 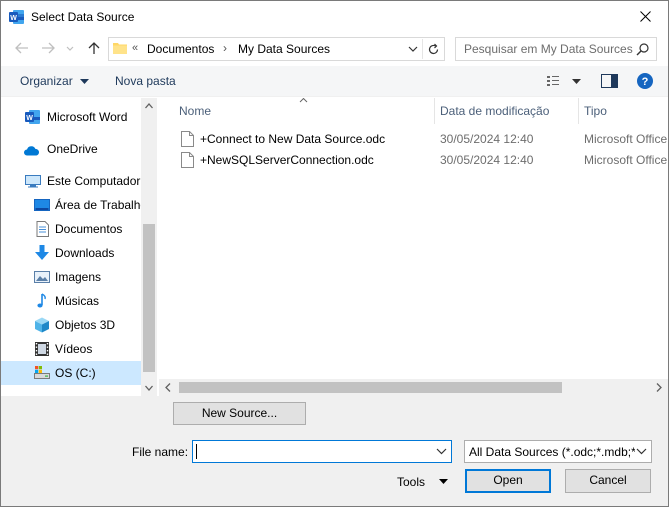 What do you see at coordinates (196, 451) in the screenshot?
I see `text-caret` at bounding box center [196, 451].